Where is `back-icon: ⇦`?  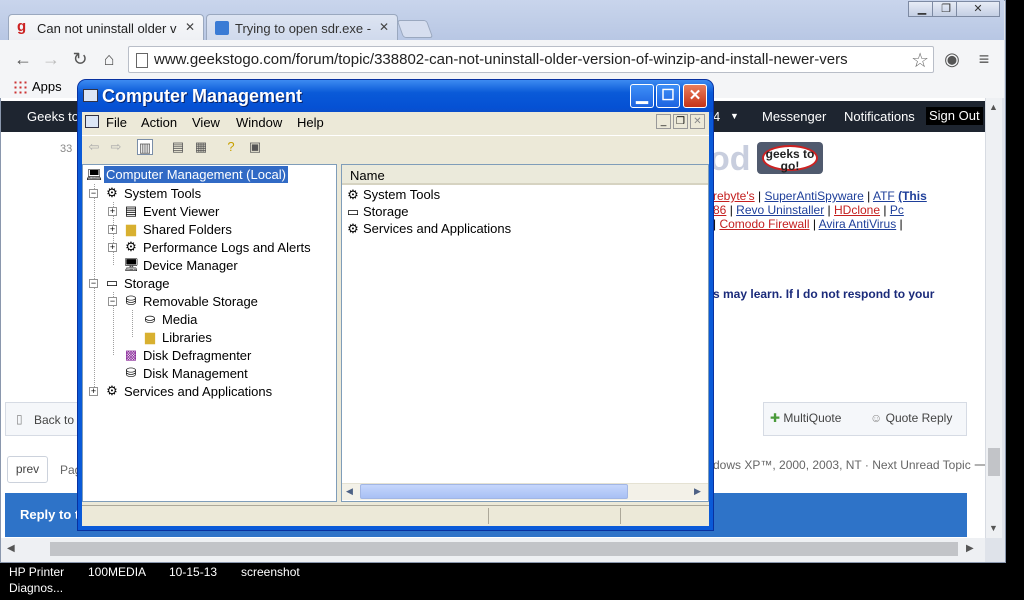
back-icon: ⇦ is located at coordinates (94, 147).